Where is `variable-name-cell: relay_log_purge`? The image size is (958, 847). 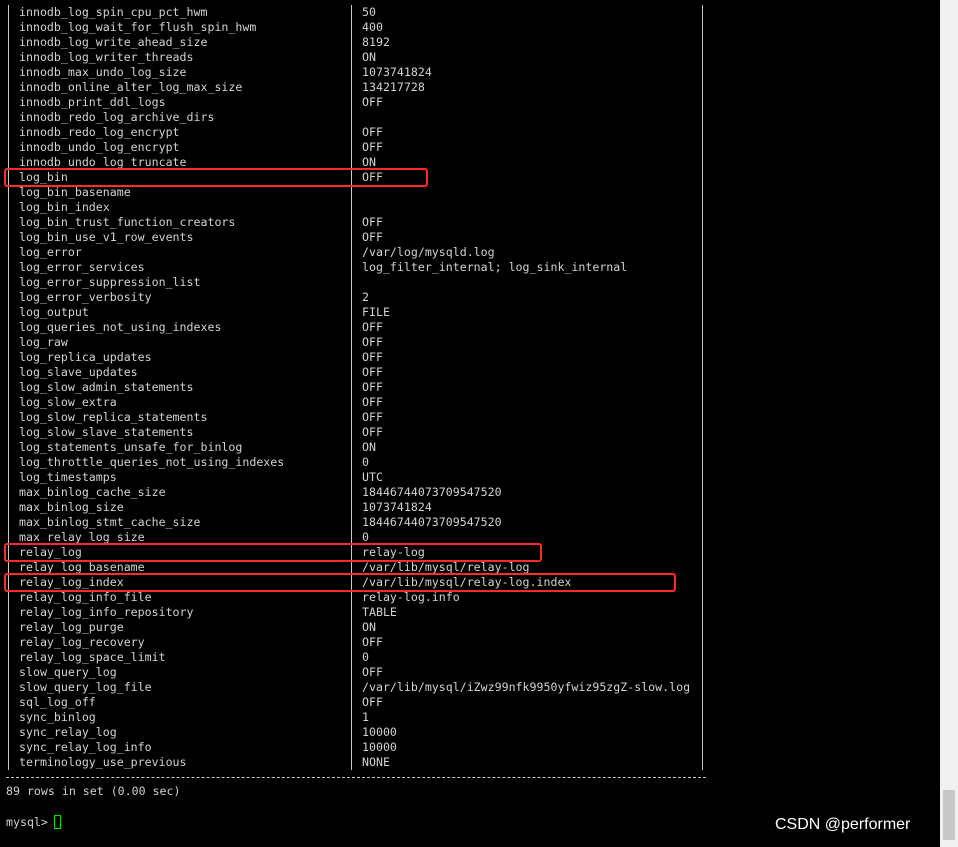 variable-name-cell: relay_log_purge is located at coordinates (71, 627).